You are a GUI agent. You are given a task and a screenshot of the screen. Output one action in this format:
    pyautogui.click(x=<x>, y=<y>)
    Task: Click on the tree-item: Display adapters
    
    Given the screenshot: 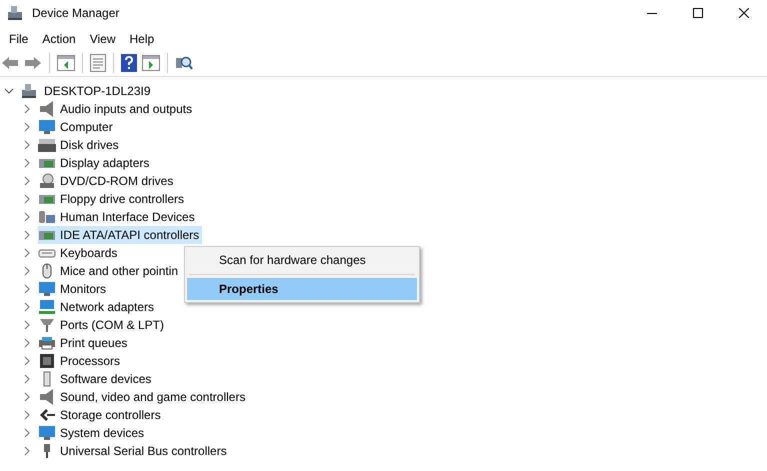 What is the action you would take?
    pyautogui.click(x=95, y=163)
    